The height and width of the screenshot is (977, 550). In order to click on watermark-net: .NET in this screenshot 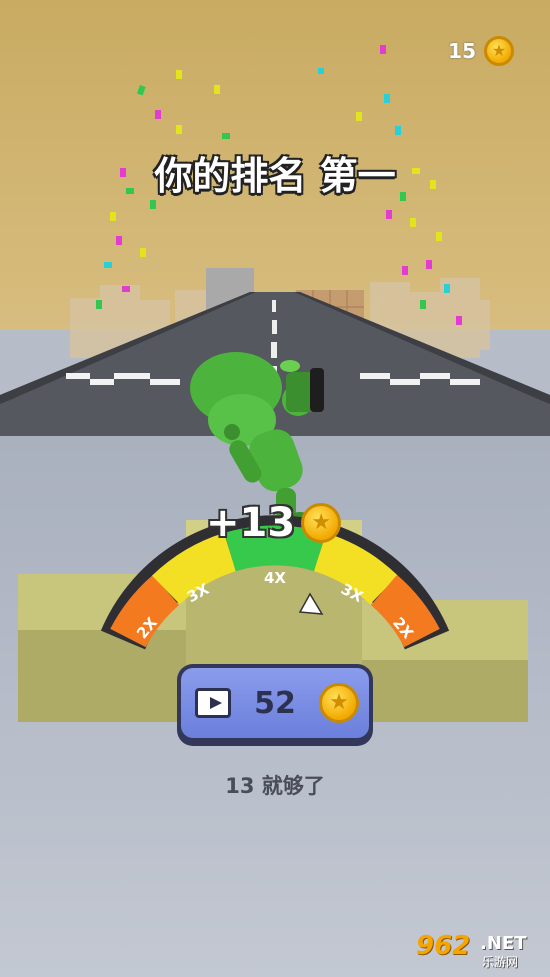, I will do `click(503, 943)`.